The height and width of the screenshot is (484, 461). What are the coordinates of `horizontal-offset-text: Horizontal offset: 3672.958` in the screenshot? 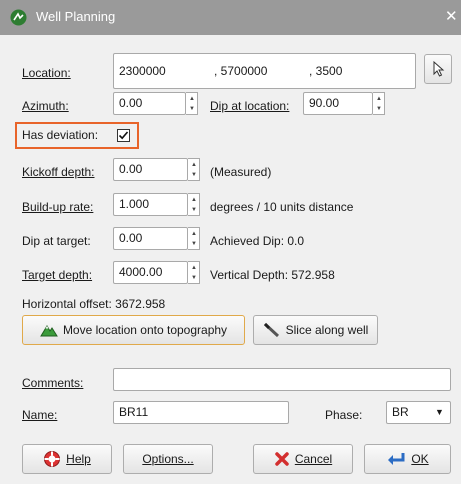 It's located at (94, 304).